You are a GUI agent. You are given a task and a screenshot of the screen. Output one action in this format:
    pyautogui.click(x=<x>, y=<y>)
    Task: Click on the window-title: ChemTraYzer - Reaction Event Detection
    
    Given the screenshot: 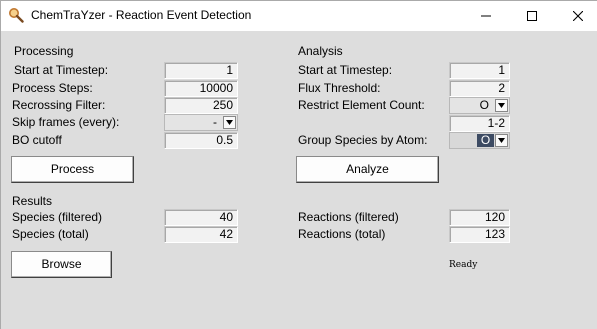 What is the action you would take?
    pyautogui.click(x=141, y=15)
    